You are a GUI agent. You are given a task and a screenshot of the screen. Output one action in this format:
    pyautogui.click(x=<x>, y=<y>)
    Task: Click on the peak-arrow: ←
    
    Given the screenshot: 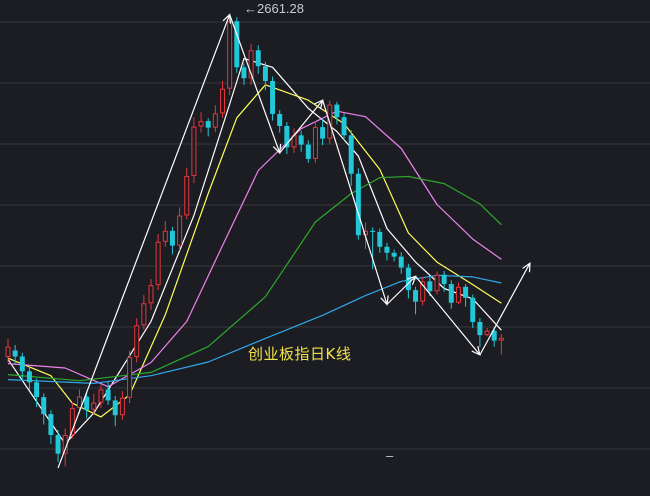 What is the action you would take?
    pyautogui.click(x=250, y=8)
    